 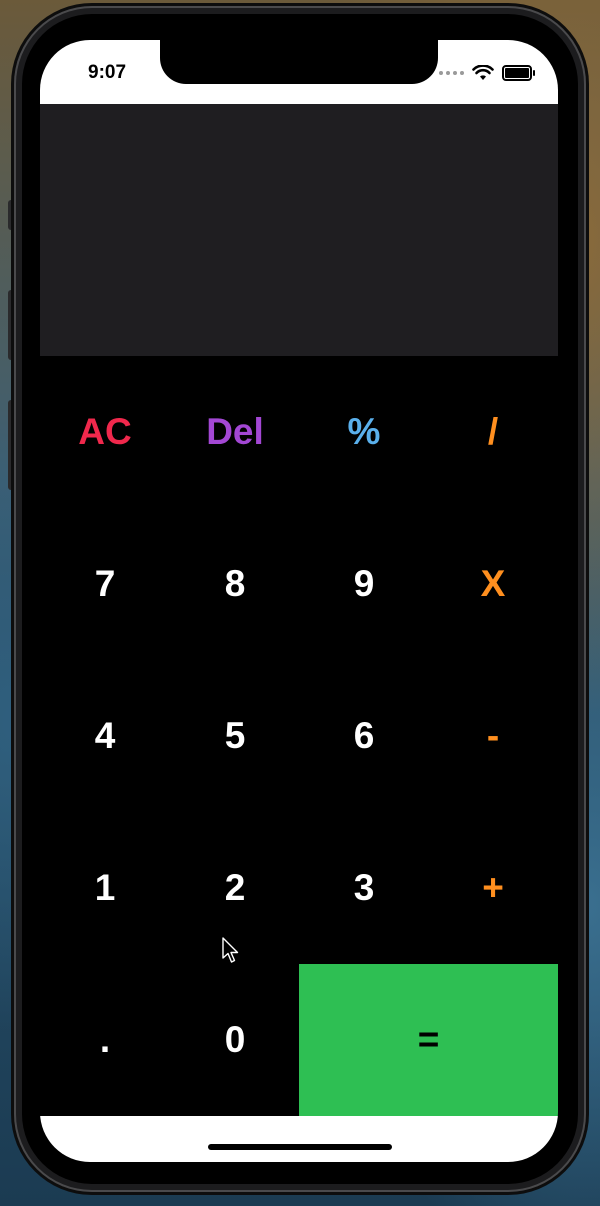 I want to click on multiply-button: X, so click(x=493, y=584).